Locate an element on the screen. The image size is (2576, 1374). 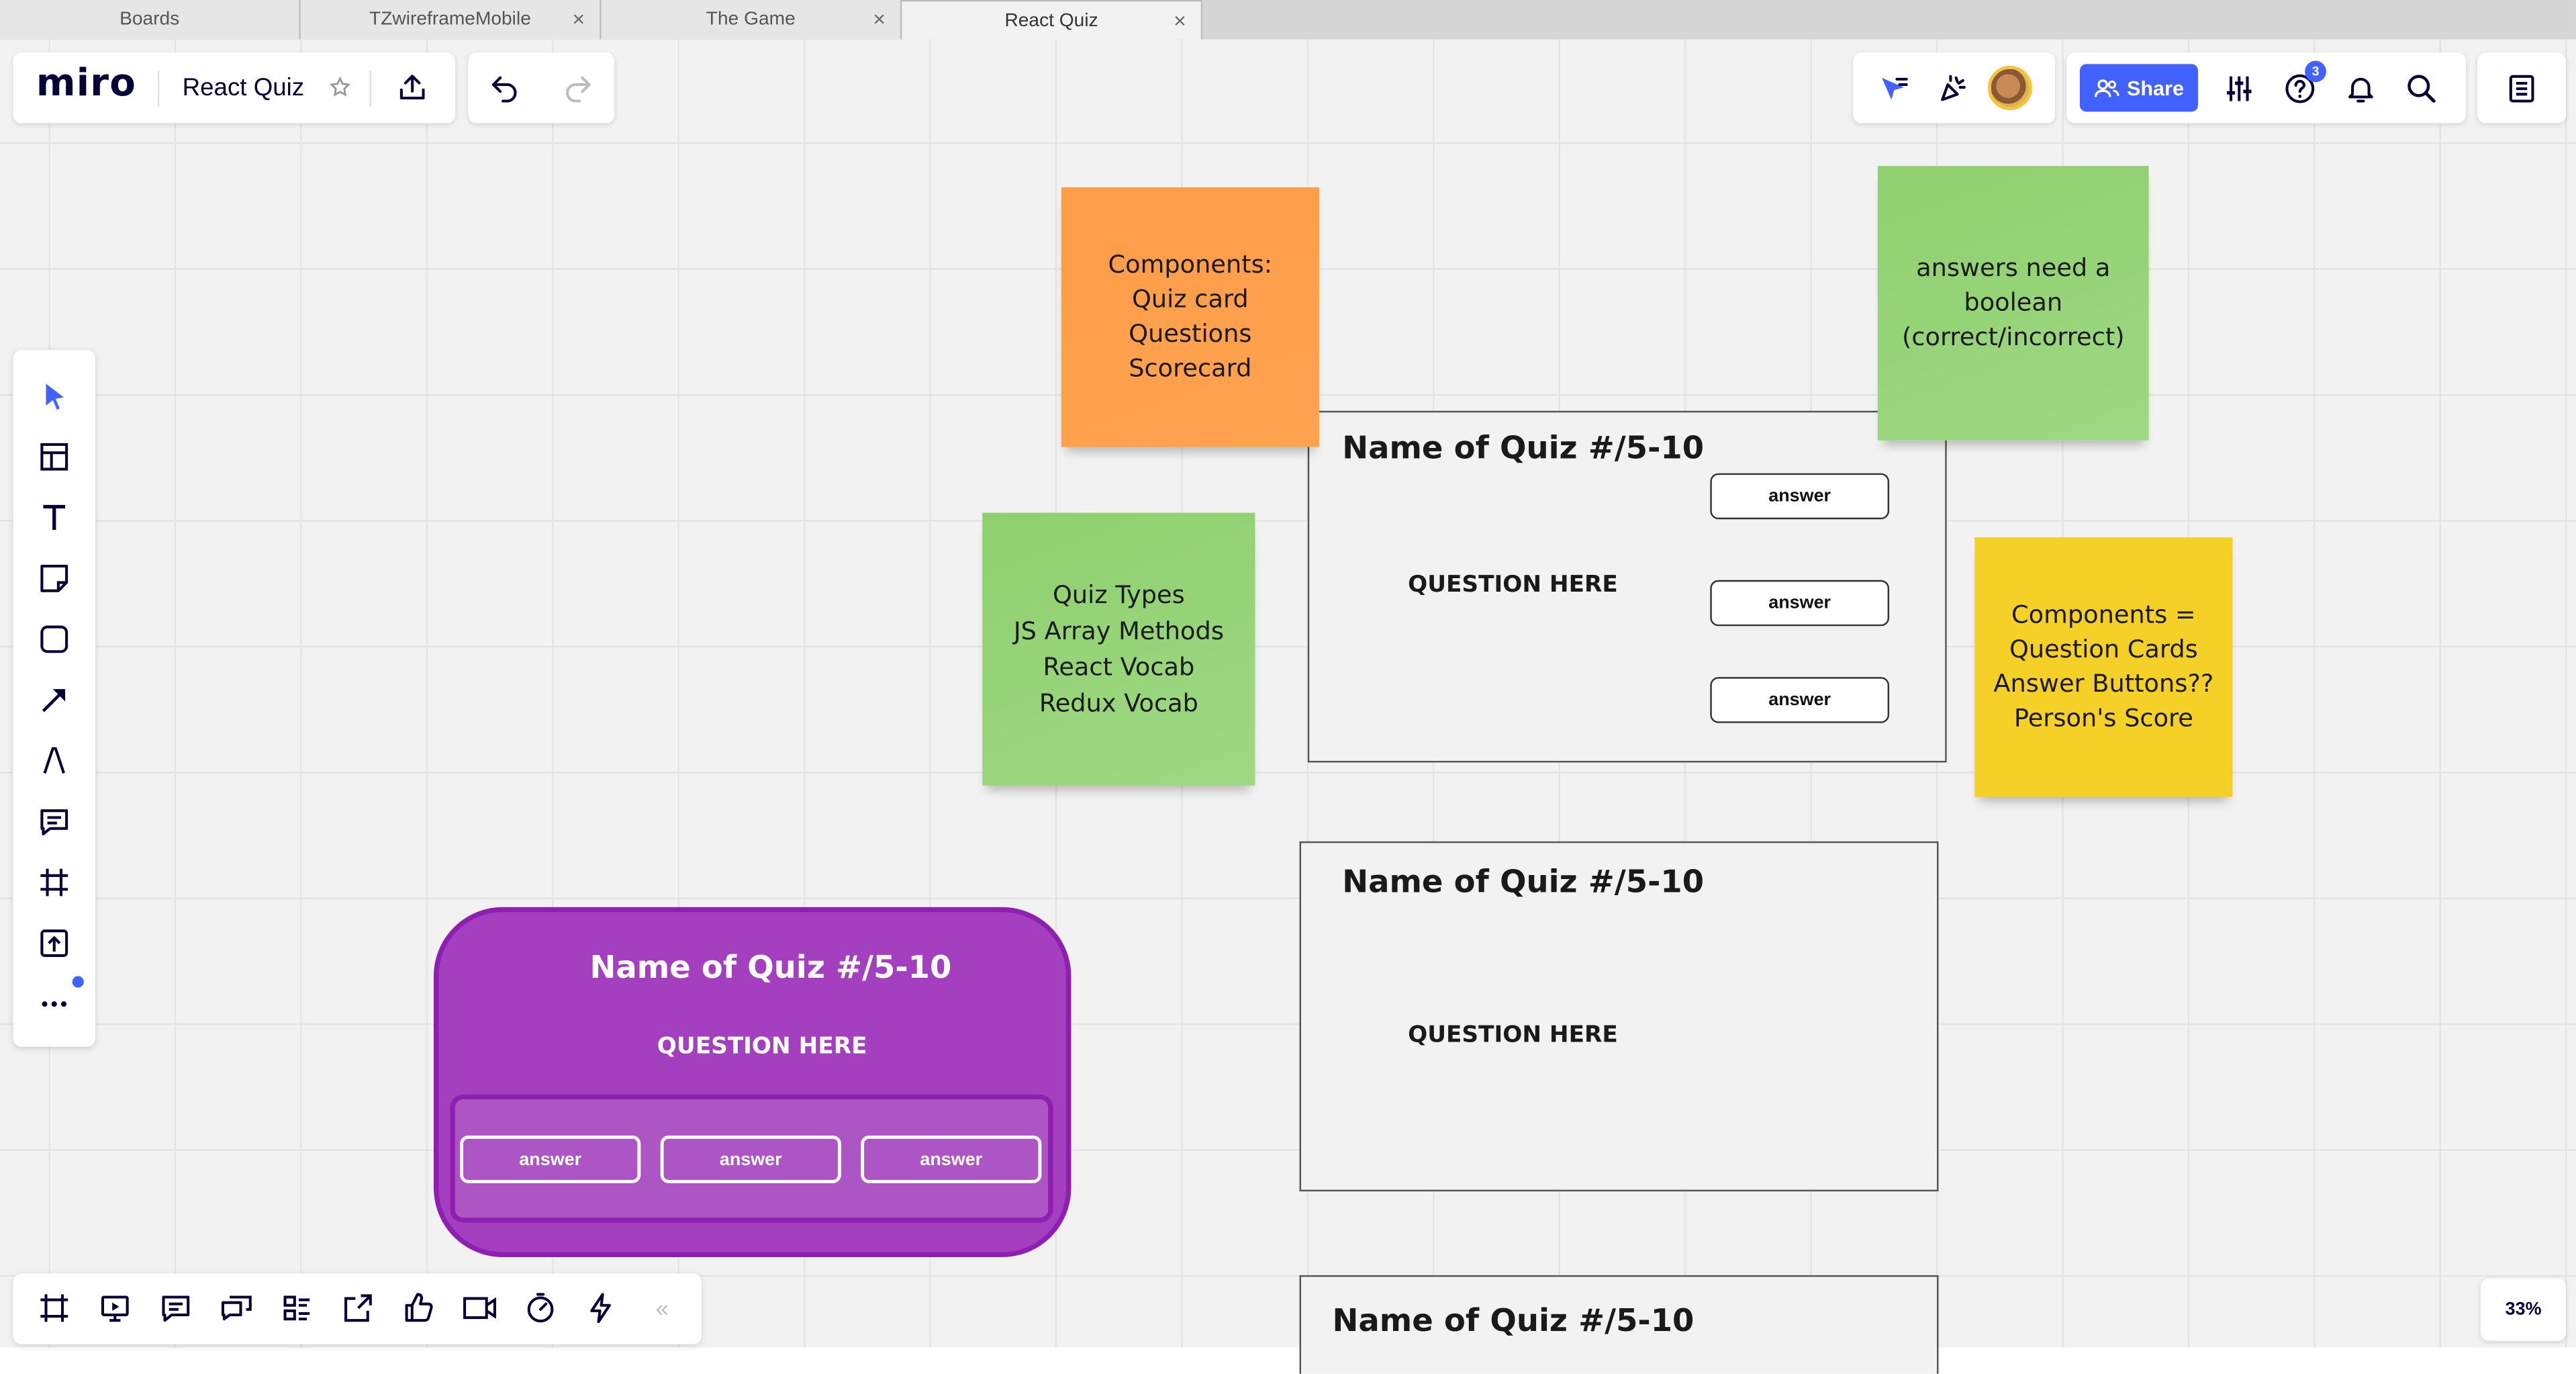
share-label: Share is located at coordinates (2155, 88).